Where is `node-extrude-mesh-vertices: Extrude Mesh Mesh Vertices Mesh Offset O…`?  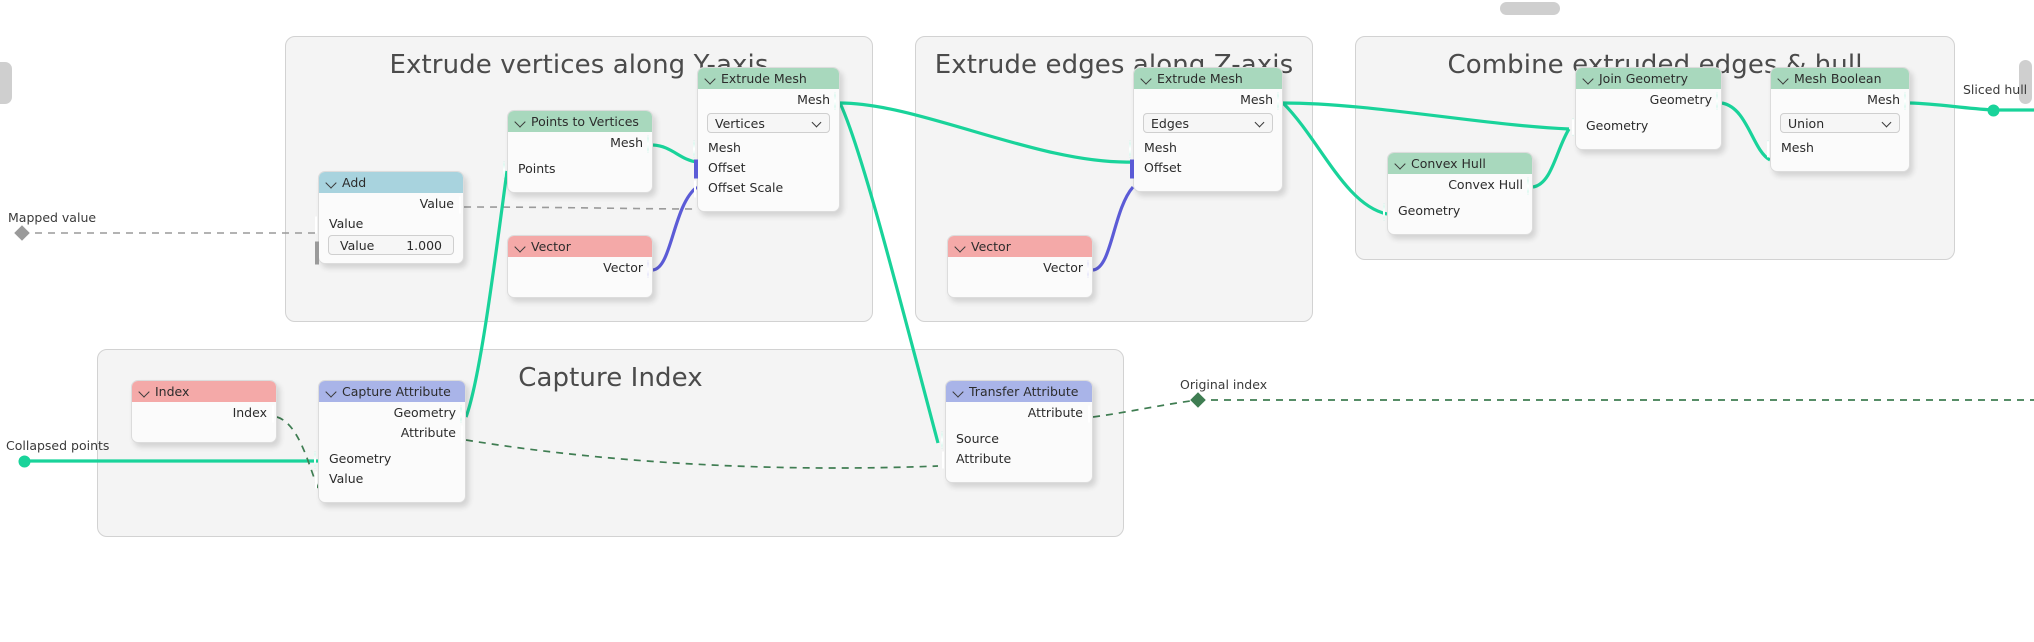
node-extrude-mesh-vertices: Extrude Mesh Mesh Vertices Mesh Offset O… is located at coordinates (766, 139).